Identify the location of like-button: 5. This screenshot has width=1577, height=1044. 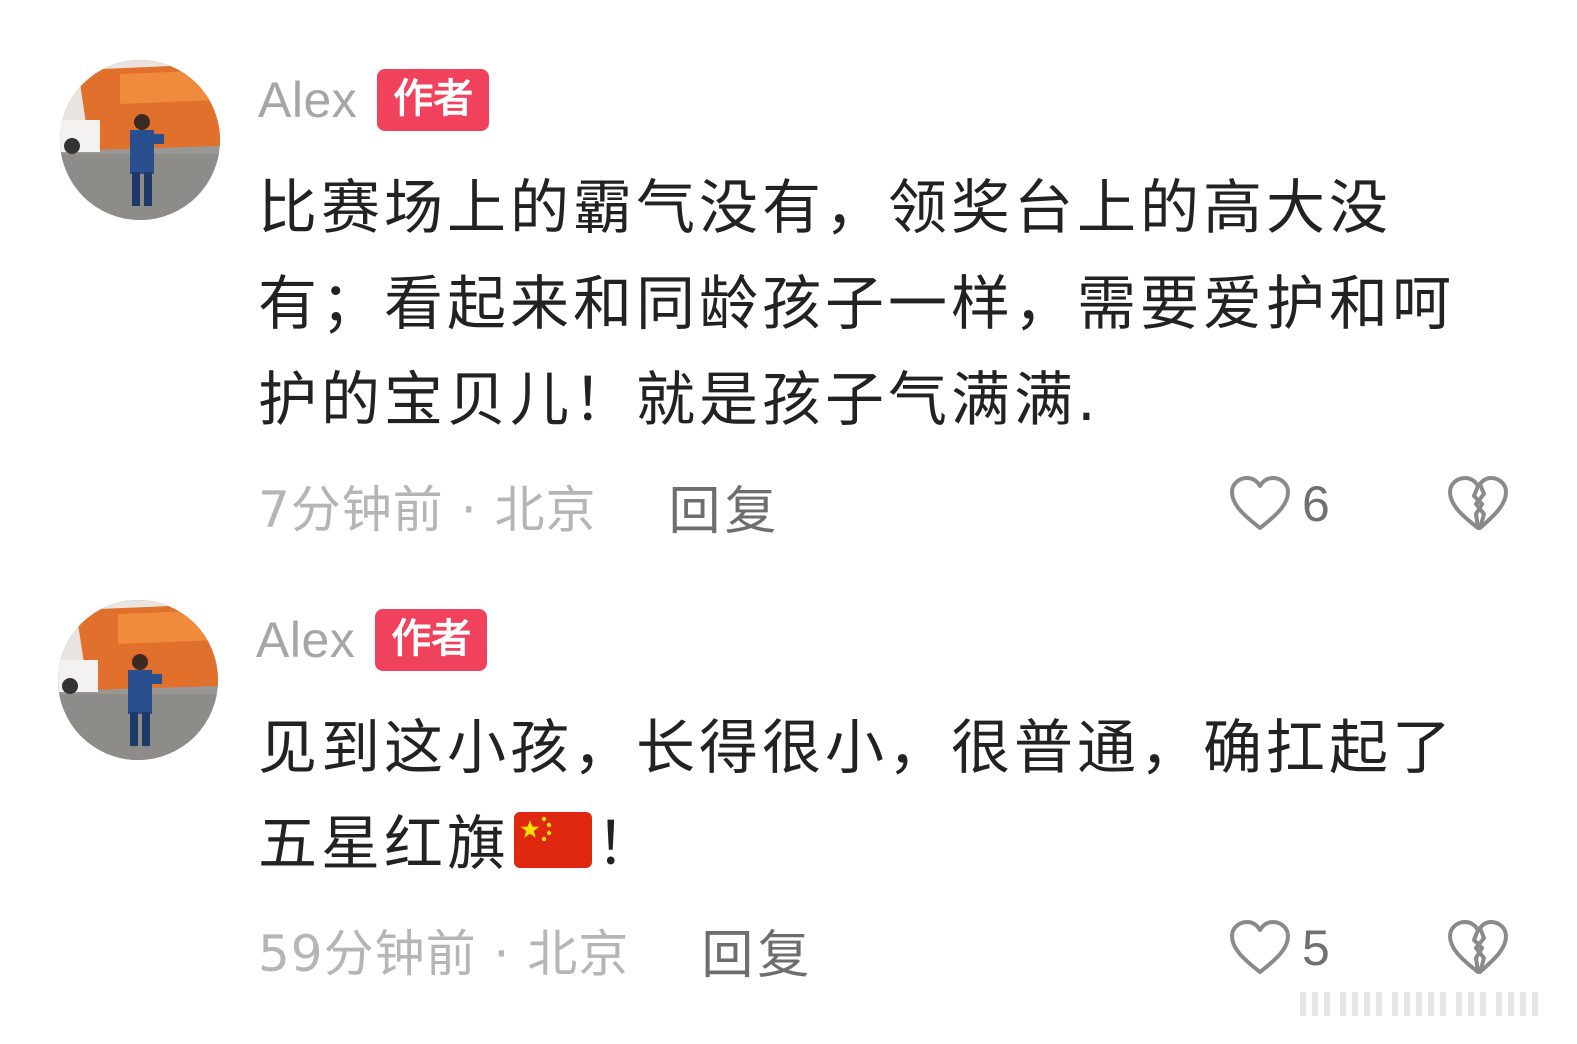
(1279, 948).